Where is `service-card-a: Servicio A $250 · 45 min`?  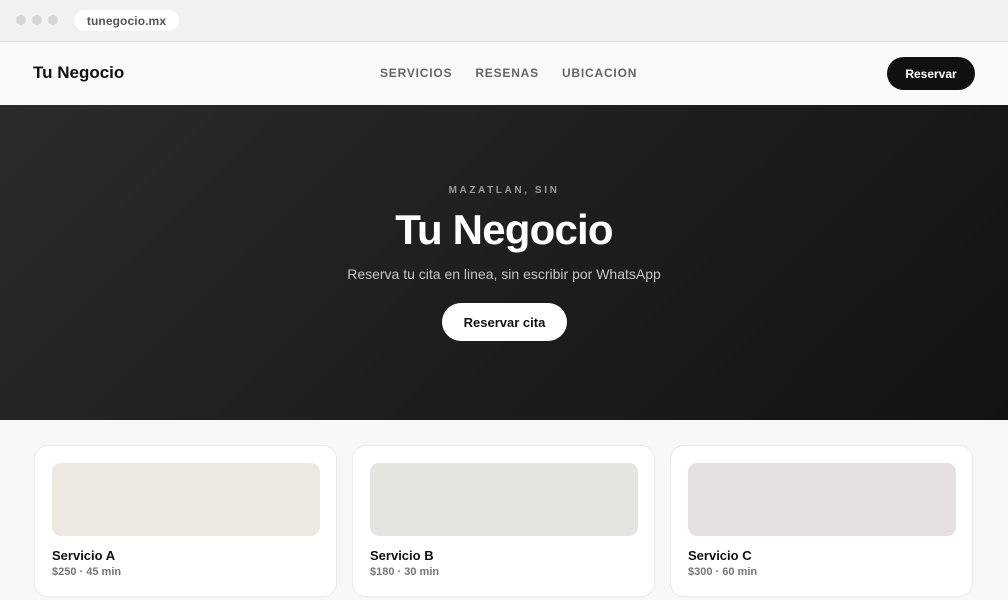
service-card-a: Servicio A $250 · 45 min is located at coordinates (185, 521).